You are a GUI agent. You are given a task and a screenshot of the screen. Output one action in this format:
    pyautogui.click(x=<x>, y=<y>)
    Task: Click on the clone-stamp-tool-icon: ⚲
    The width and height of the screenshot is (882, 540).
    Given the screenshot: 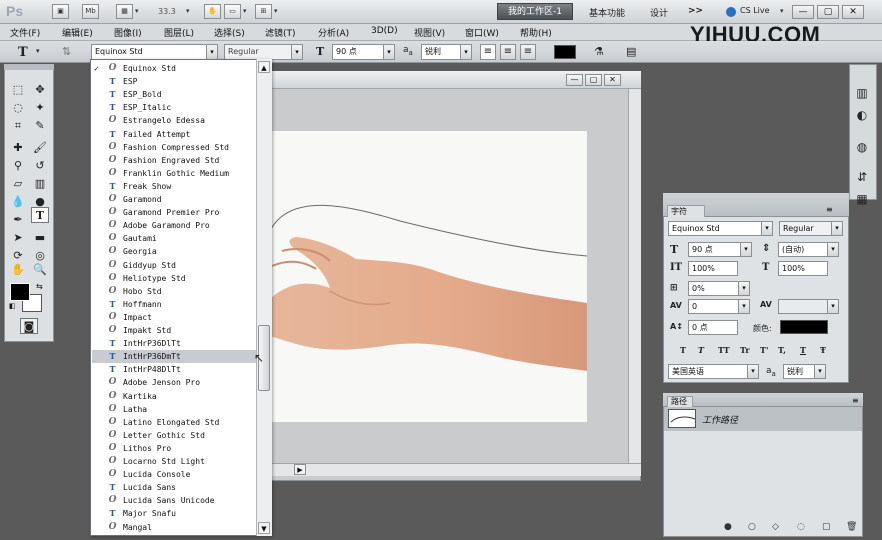 What is the action you would take?
    pyautogui.click(x=18, y=166)
    